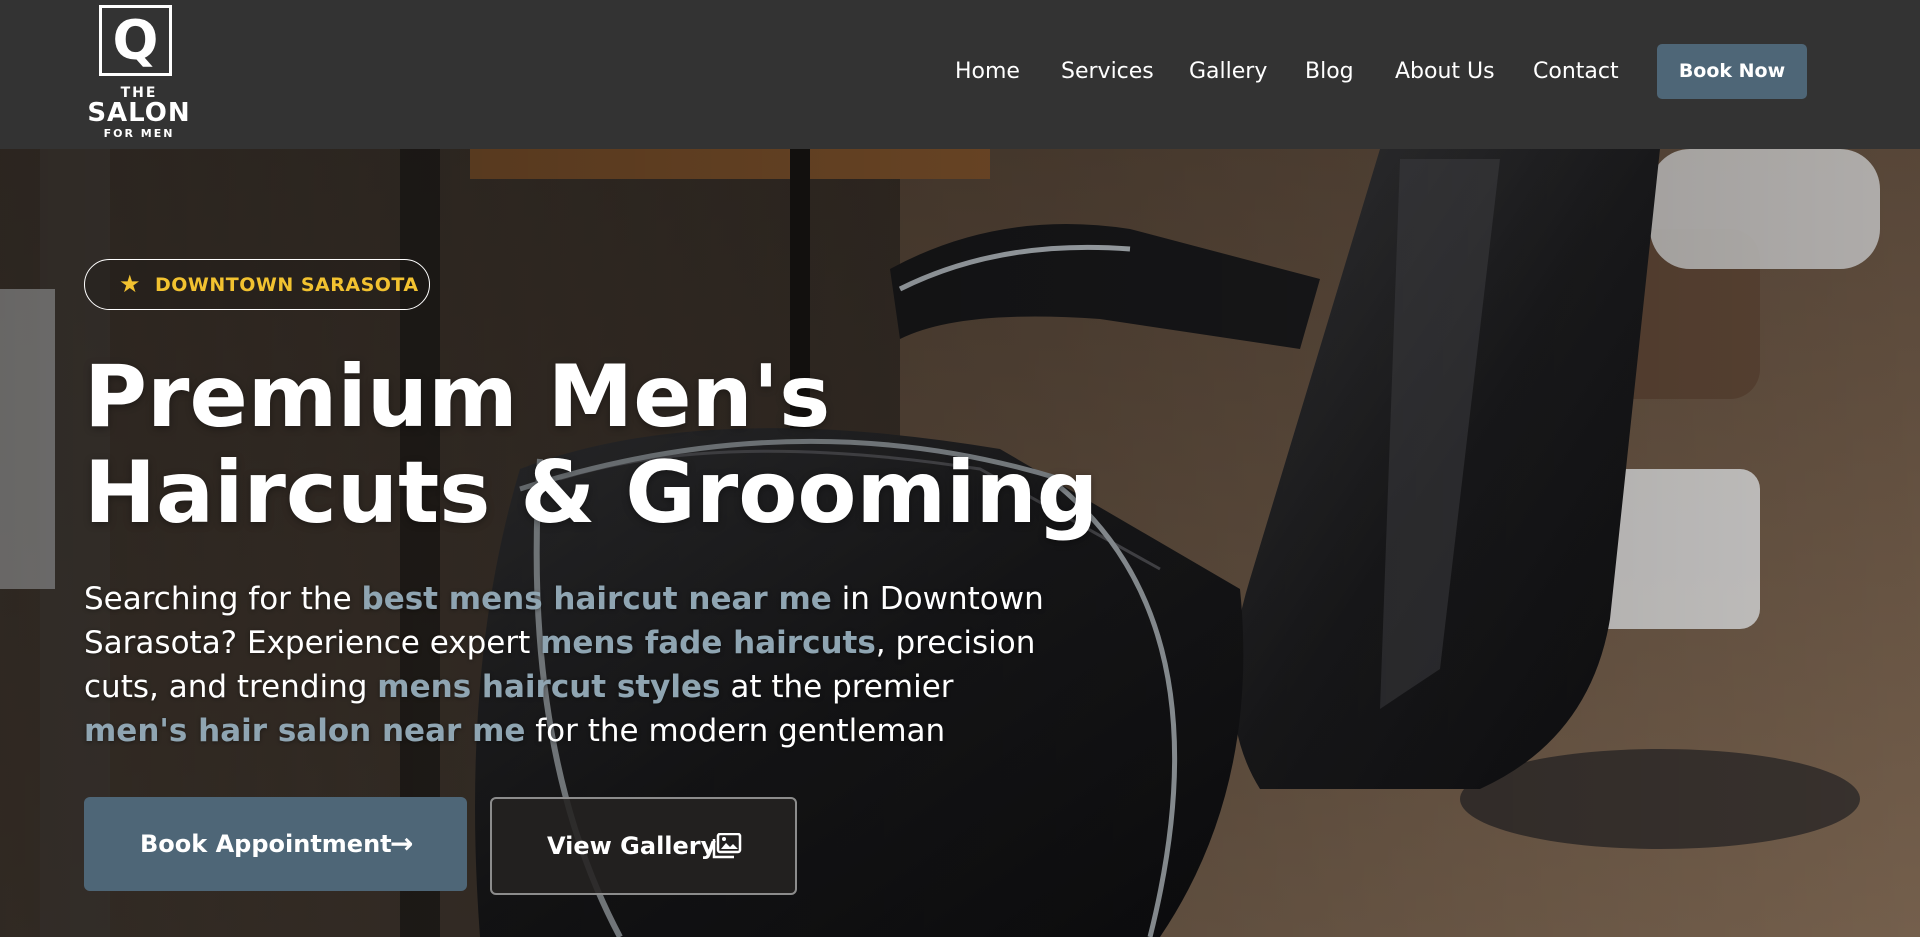 The height and width of the screenshot is (937, 1920). I want to click on view-gallery-button: View Gallery, so click(643, 846).